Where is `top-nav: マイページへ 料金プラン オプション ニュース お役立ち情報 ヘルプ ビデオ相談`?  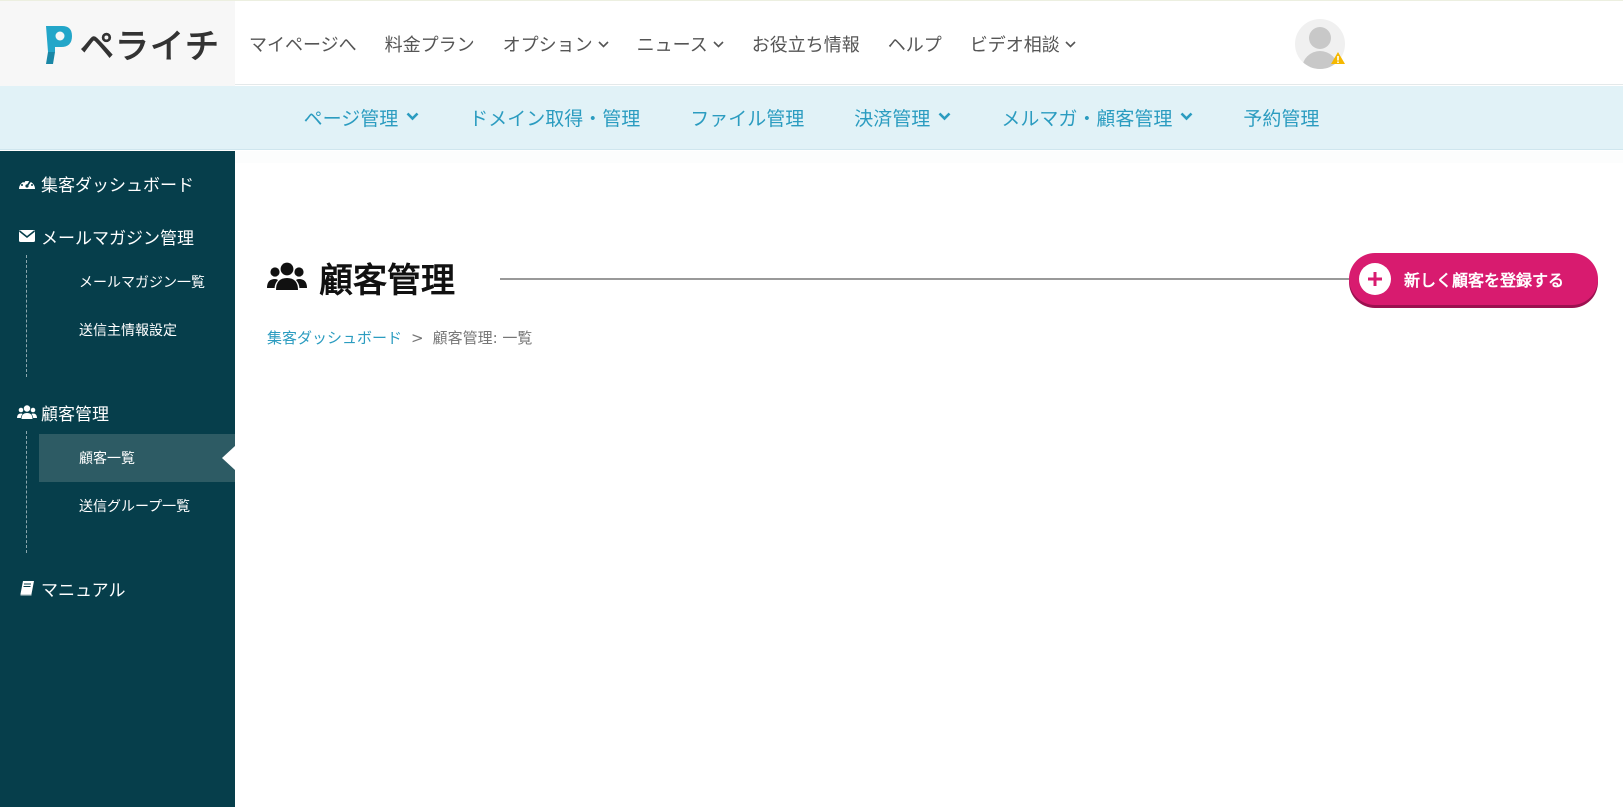
top-nav: マイページへ 料金プラン オプション ニュース お役立ち情報 ヘルプ ビデオ相談 is located at coordinates (676, 43).